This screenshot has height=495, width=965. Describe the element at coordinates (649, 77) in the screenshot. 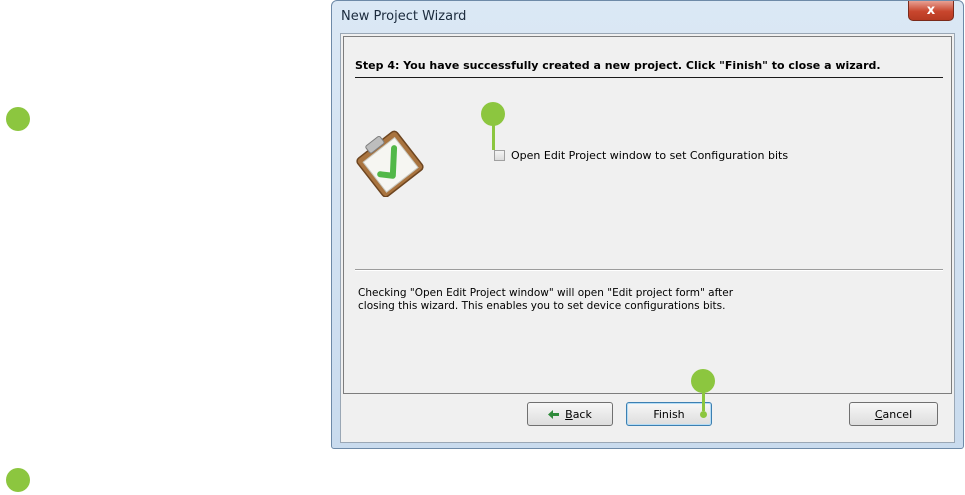

I see `heading-divider` at that location.